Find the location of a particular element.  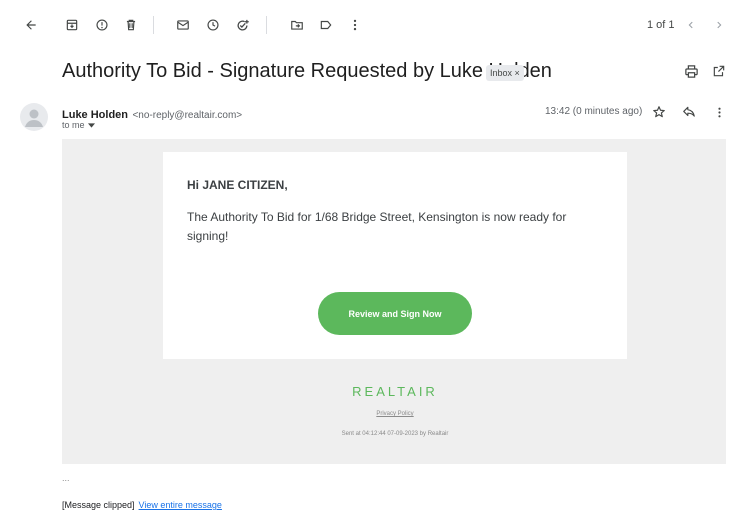

inbox-label-badge: Inbox × is located at coordinates (505, 73).